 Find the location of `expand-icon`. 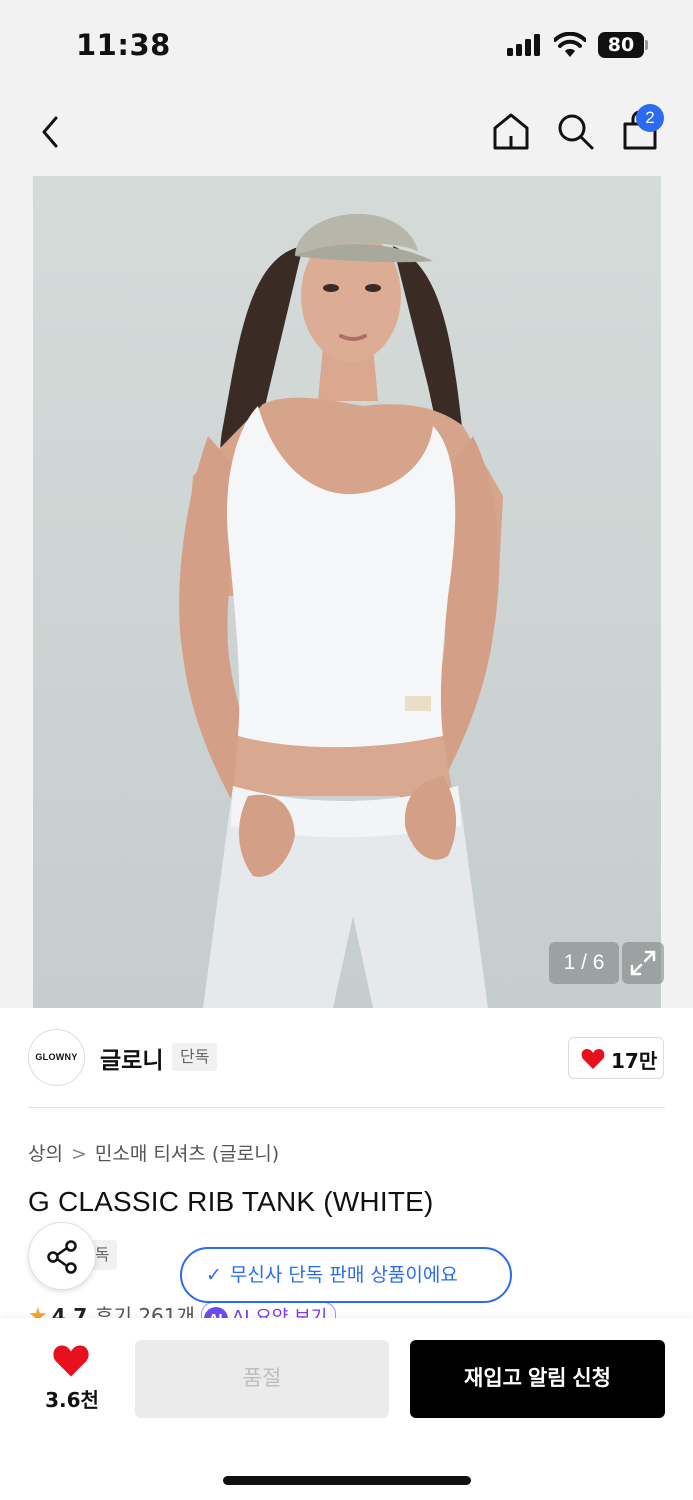

expand-icon is located at coordinates (643, 963).